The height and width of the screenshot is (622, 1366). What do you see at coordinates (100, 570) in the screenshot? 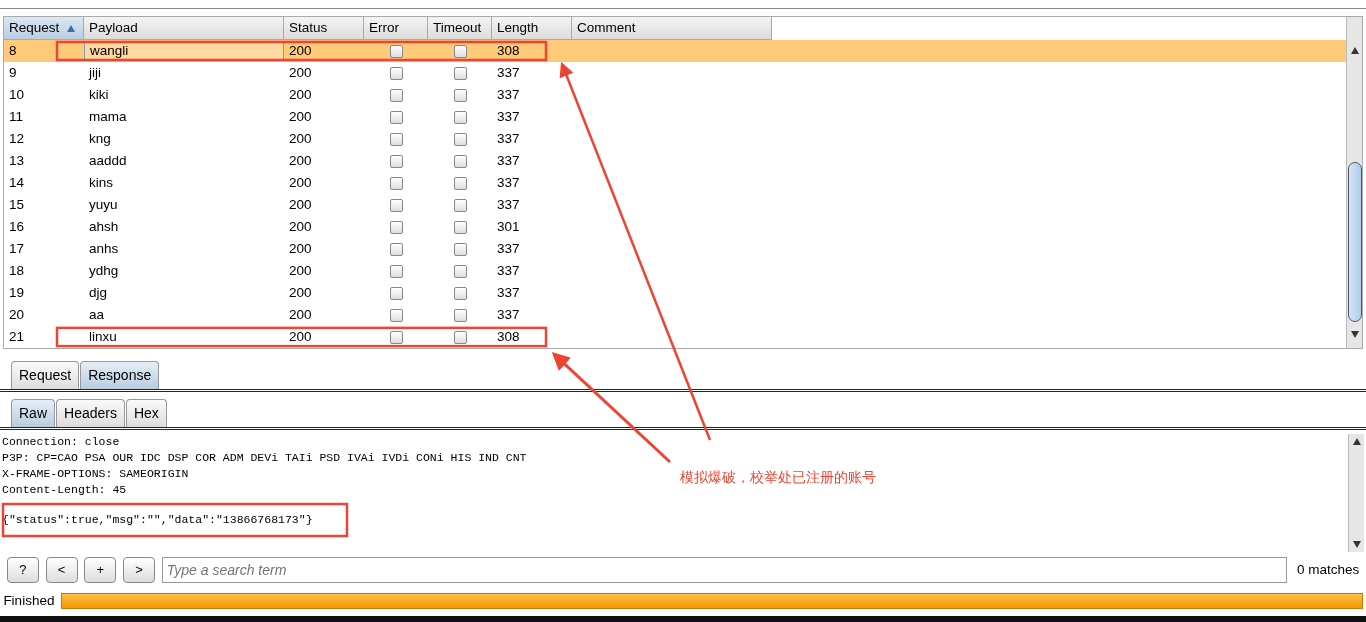
I see `search-nav-button: +` at bounding box center [100, 570].